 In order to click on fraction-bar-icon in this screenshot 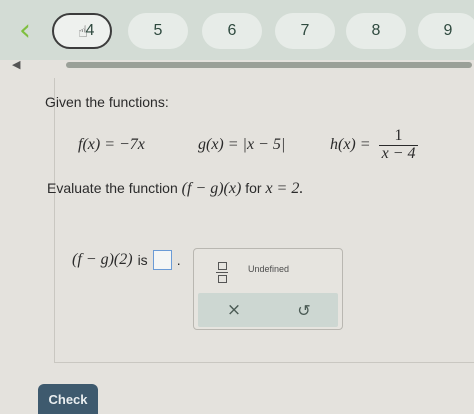, I will do `click(222, 272)`.